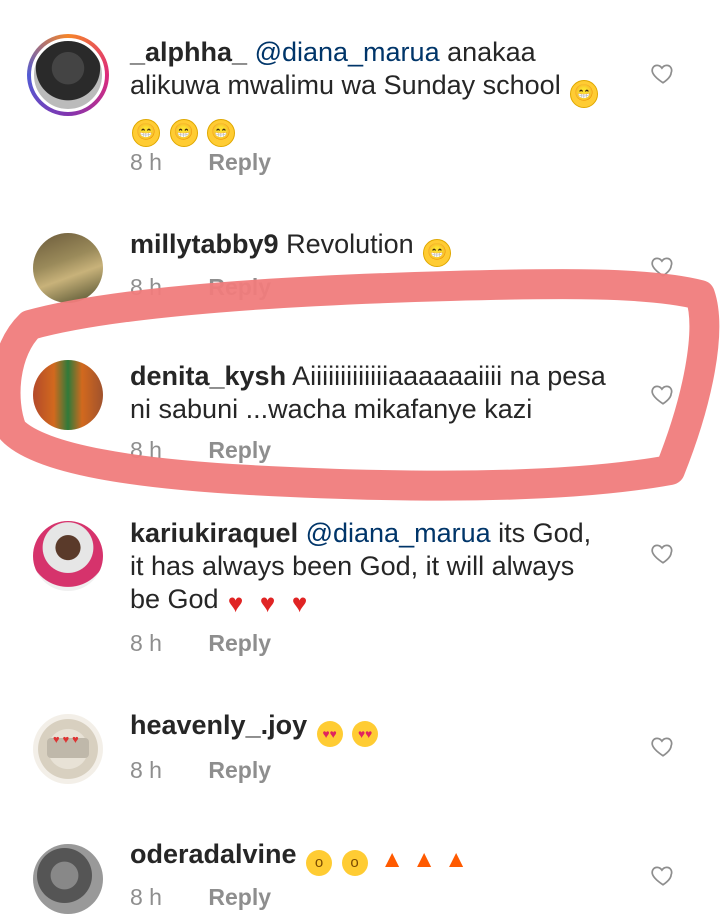 This screenshot has height=919, width=720. Describe the element at coordinates (204, 244) in the screenshot. I see `comment-username: millytabby9` at that location.